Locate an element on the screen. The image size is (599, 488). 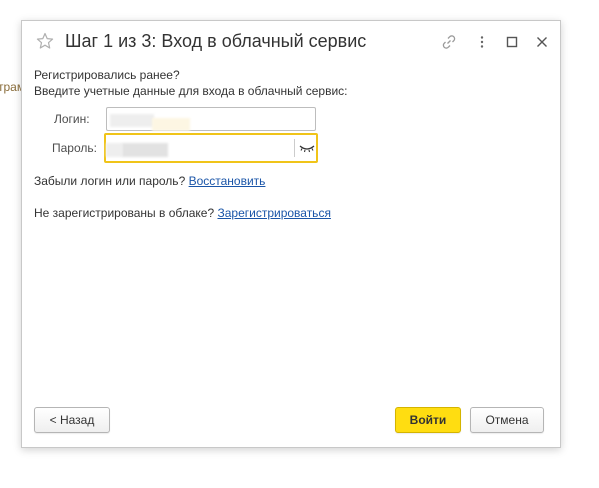
password-row: Пароль: is located at coordinates (291, 148).